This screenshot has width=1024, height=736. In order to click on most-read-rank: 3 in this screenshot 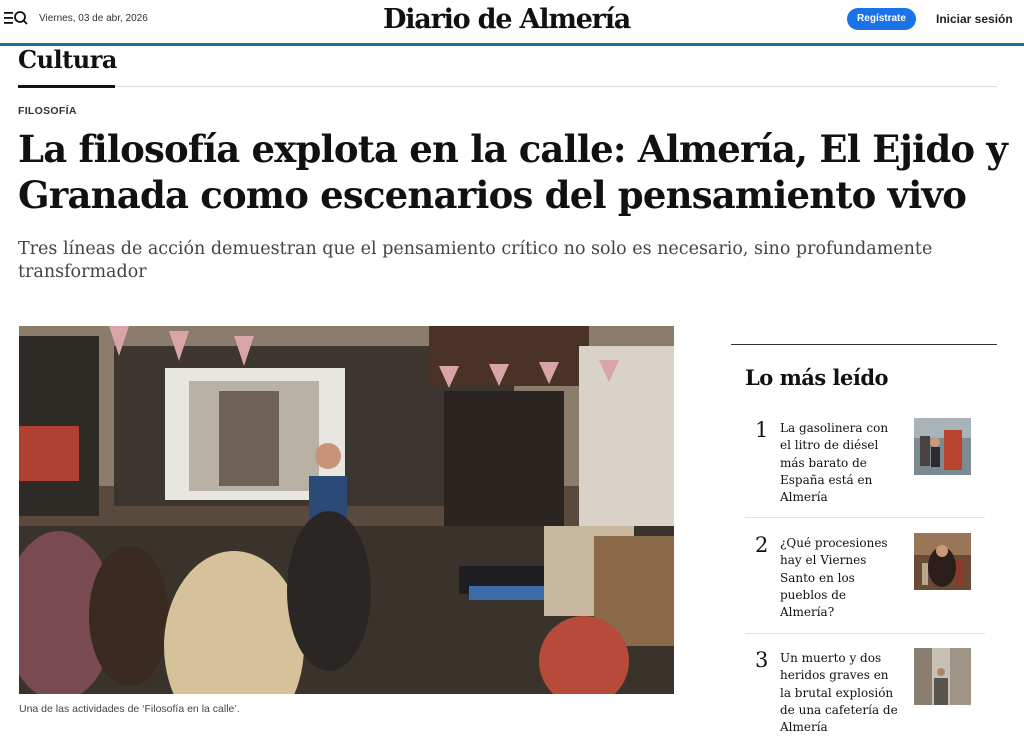, I will do `click(762, 660)`.